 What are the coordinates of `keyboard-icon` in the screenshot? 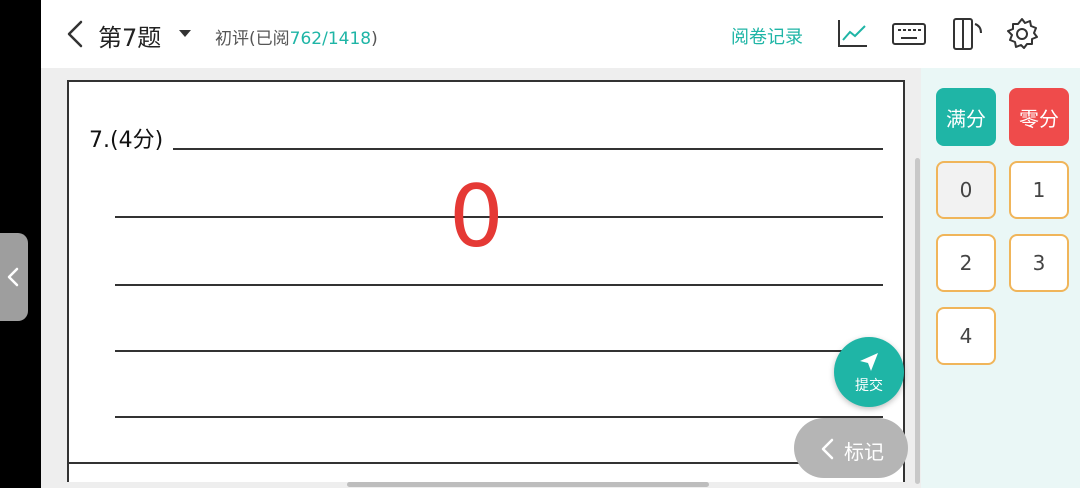 It's located at (909, 34).